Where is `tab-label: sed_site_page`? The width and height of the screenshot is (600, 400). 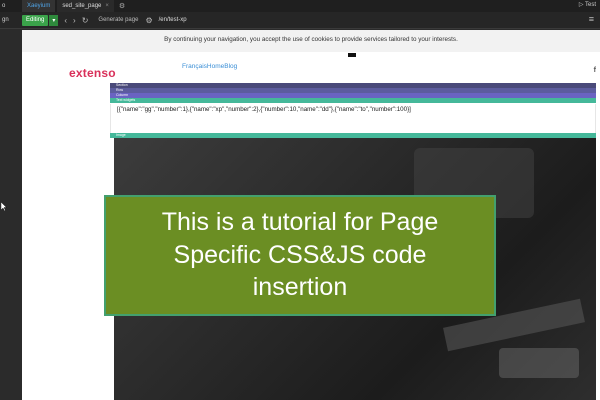 tab-label: sed_site_page is located at coordinates (82, 6).